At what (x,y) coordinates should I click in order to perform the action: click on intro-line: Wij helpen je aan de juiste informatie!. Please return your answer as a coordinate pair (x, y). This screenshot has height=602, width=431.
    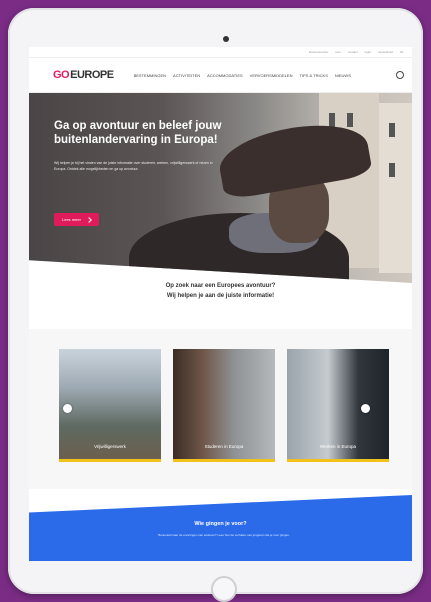
    Looking at the image, I should click on (220, 296).